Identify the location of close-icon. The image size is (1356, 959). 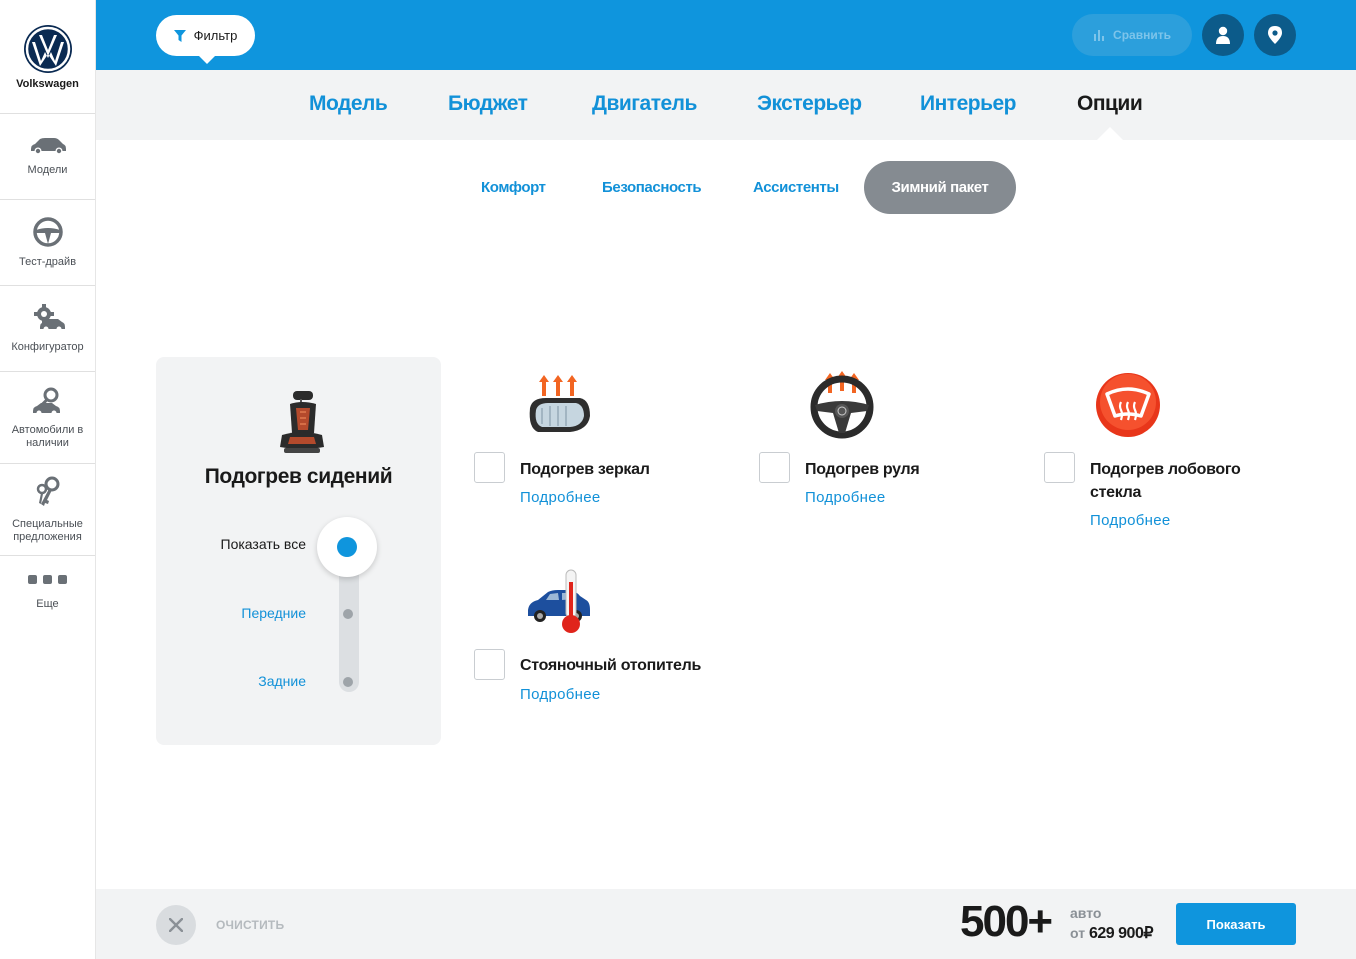
(176, 925).